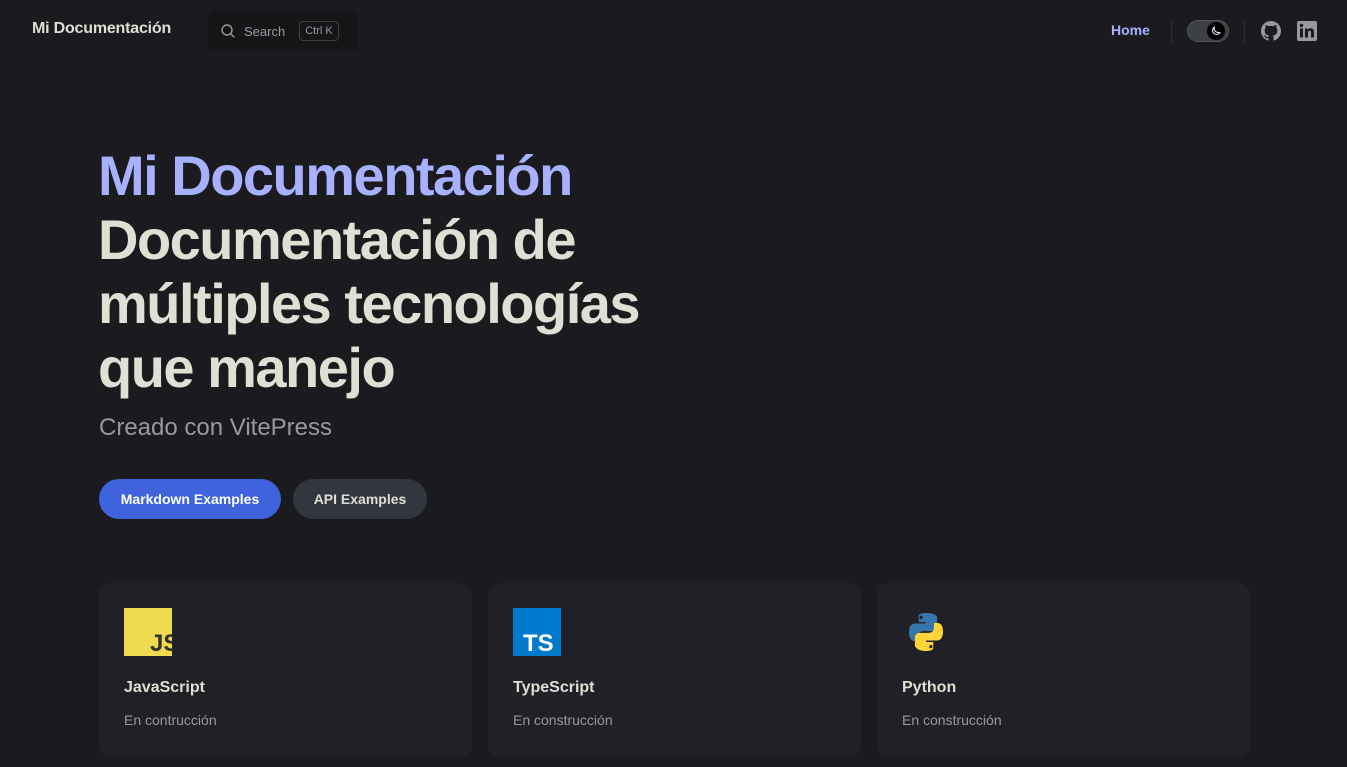 The image size is (1347, 767). Describe the element at coordinates (554, 687) in the screenshot. I see `feature-title: TypeScript` at that location.